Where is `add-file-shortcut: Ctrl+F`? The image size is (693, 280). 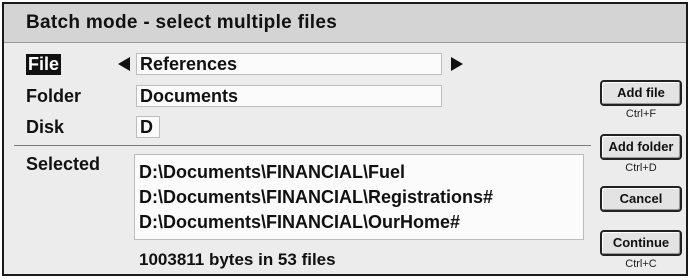
add-file-shortcut: Ctrl+F is located at coordinates (641, 114).